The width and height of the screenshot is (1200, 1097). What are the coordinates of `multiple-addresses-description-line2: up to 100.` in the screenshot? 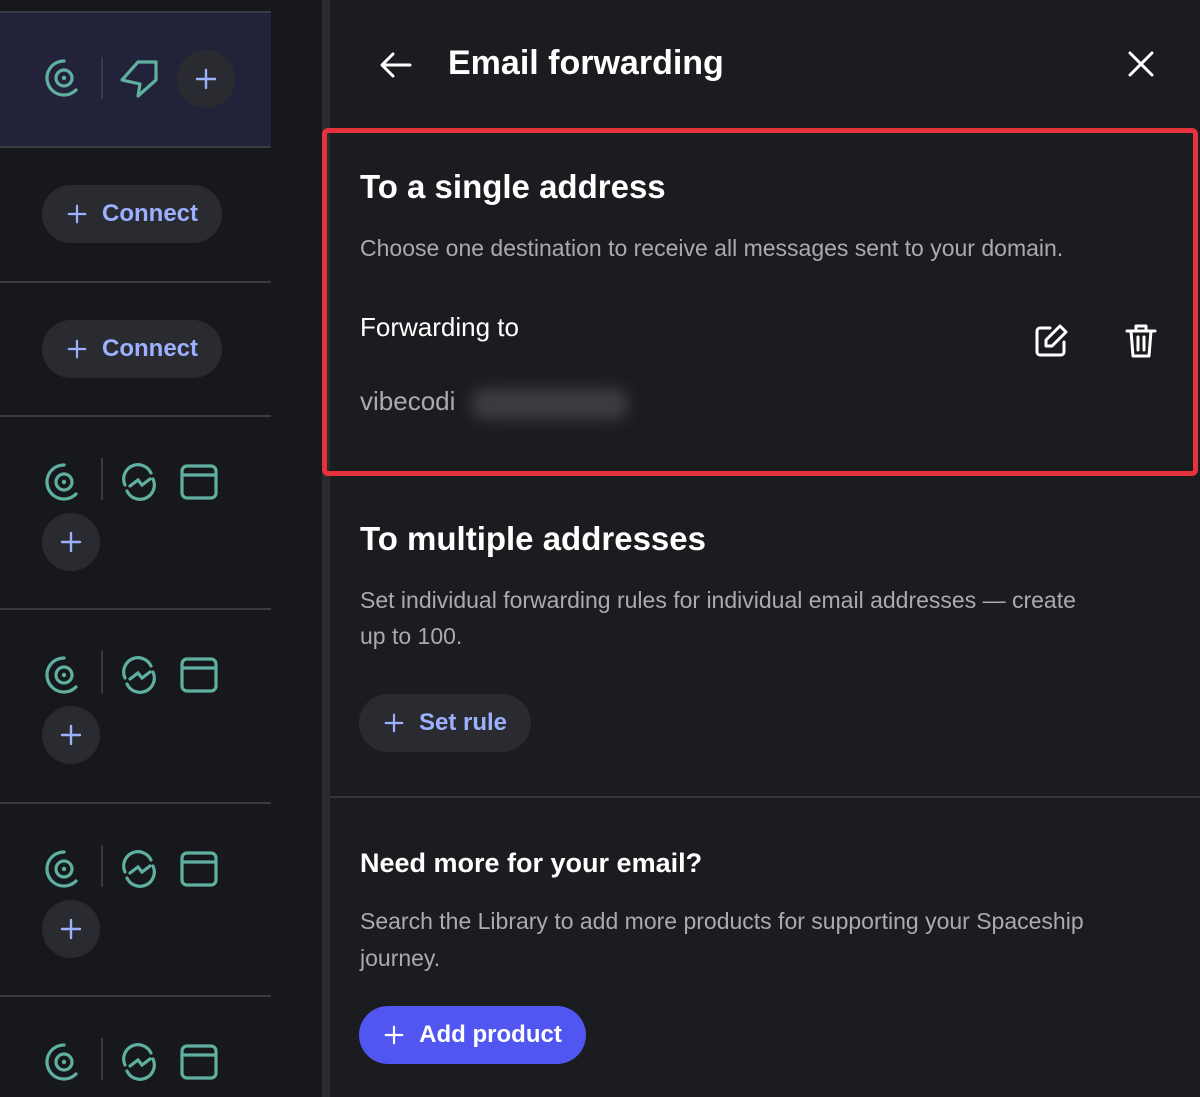 It's located at (411, 636).